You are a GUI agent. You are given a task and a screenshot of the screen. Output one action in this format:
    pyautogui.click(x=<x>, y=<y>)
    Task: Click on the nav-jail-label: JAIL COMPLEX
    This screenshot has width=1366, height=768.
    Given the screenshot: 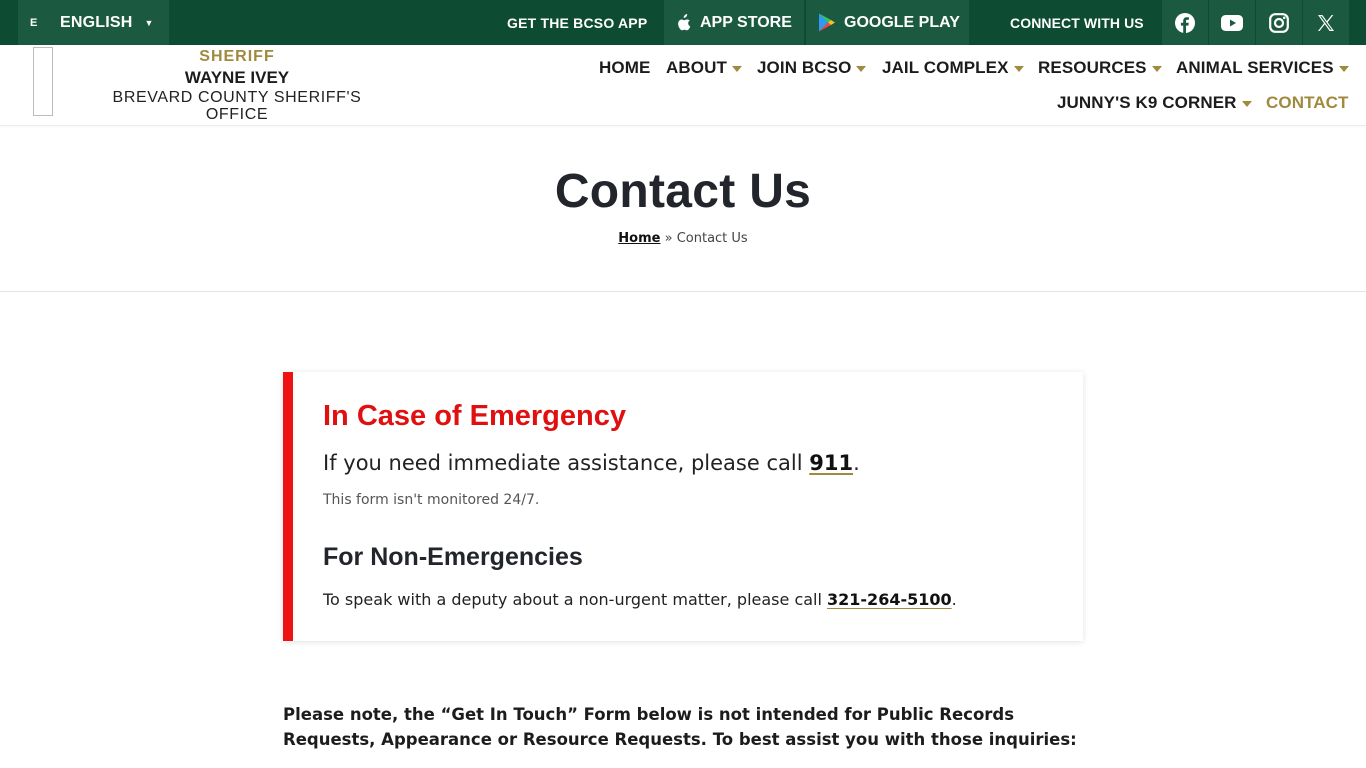 What is the action you would take?
    pyautogui.click(x=945, y=67)
    